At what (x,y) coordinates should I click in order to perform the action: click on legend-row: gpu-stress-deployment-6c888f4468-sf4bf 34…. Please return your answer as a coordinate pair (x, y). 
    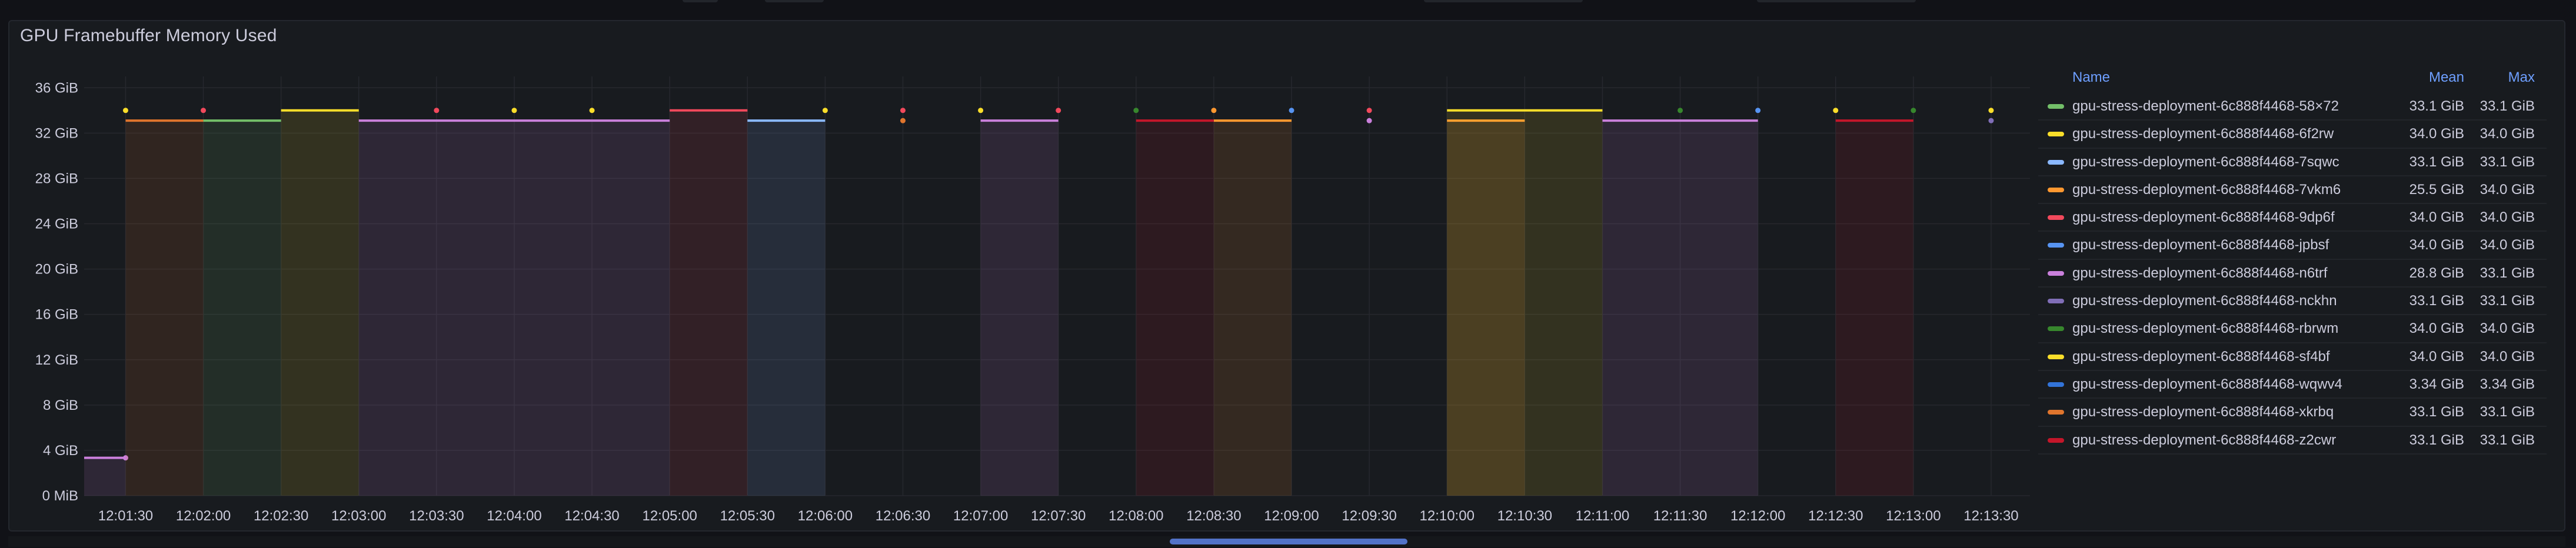
    Looking at the image, I should click on (2292, 357).